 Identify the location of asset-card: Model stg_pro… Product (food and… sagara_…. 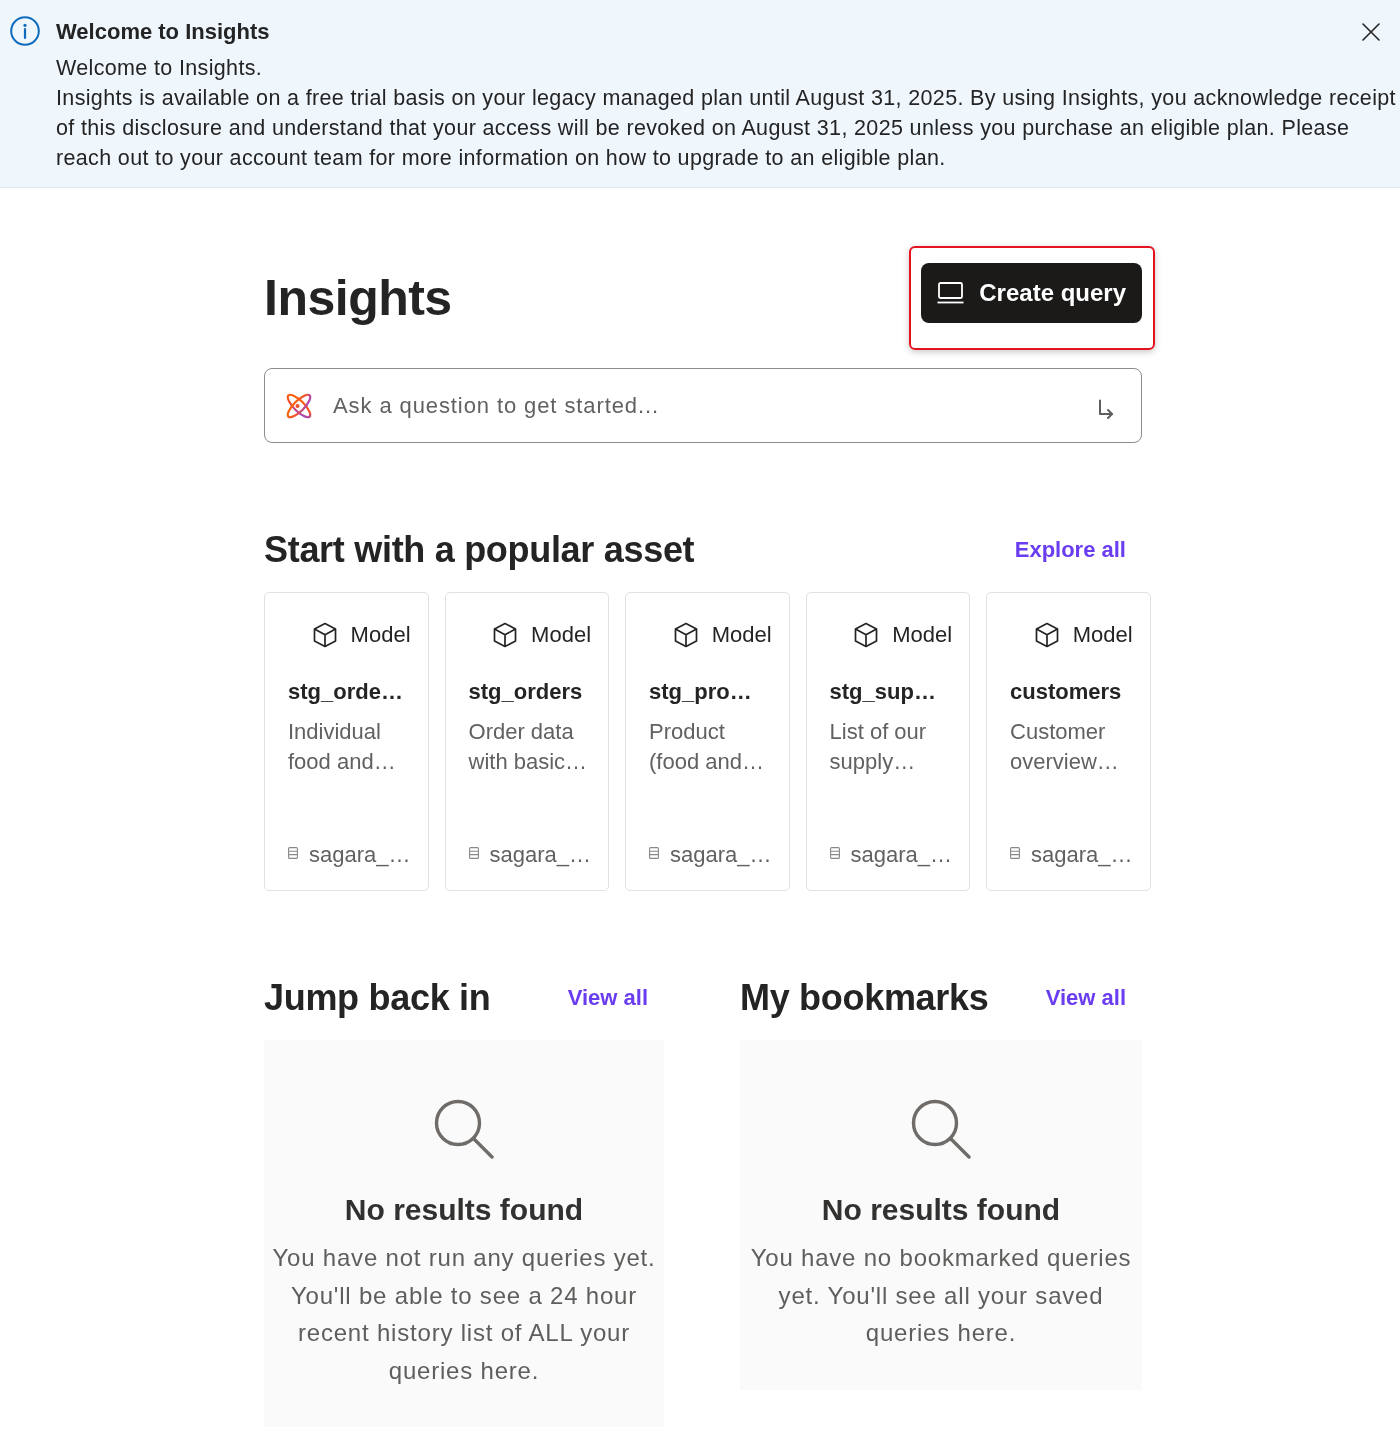
(707, 741).